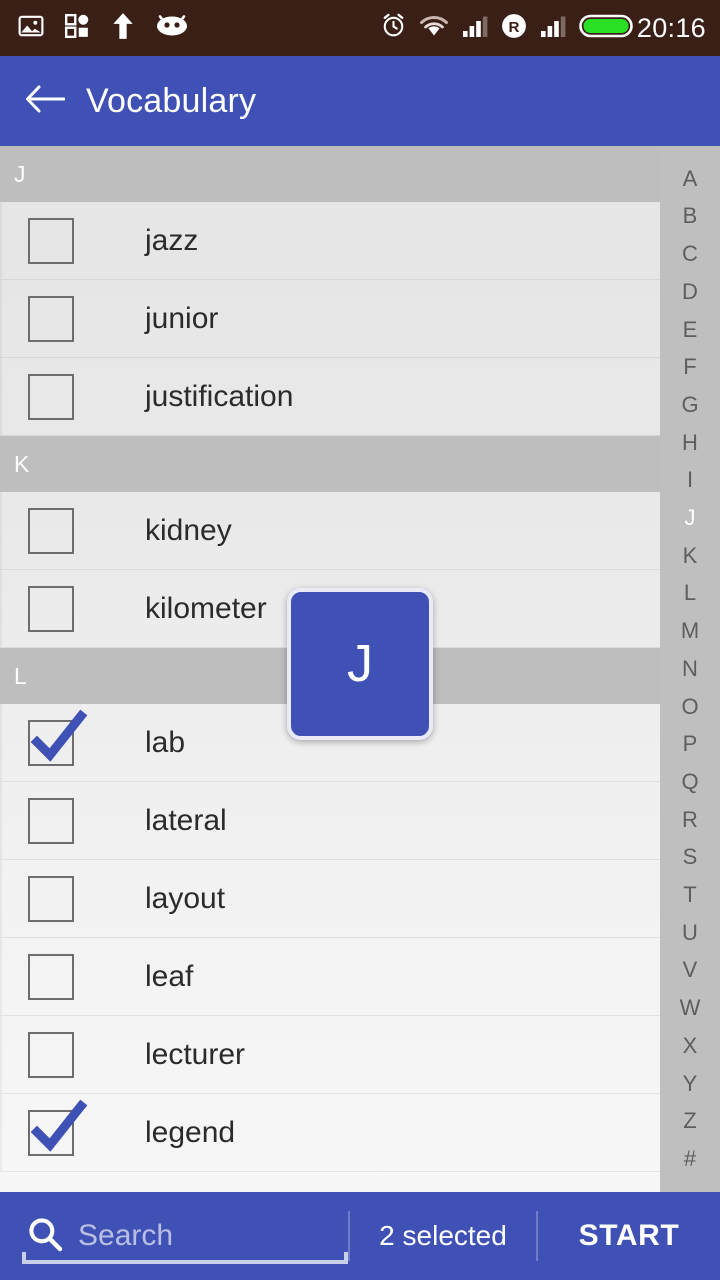 This screenshot has width=720, height=1280. I want to click on alphabet-index-strip: A B C D E F G H I J K L M N O P Q R S T U V W X Y Z #, so click(690, 669).